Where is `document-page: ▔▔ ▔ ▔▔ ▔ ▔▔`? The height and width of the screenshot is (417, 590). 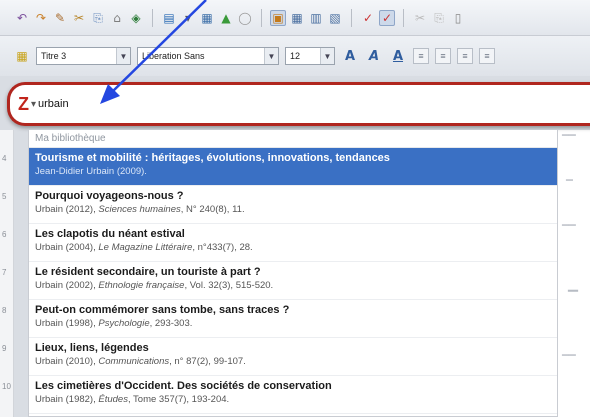
document-page: ▔▔ ▔ ▔▔ ▔ ▔▔ is located at coordinates (574, 273).